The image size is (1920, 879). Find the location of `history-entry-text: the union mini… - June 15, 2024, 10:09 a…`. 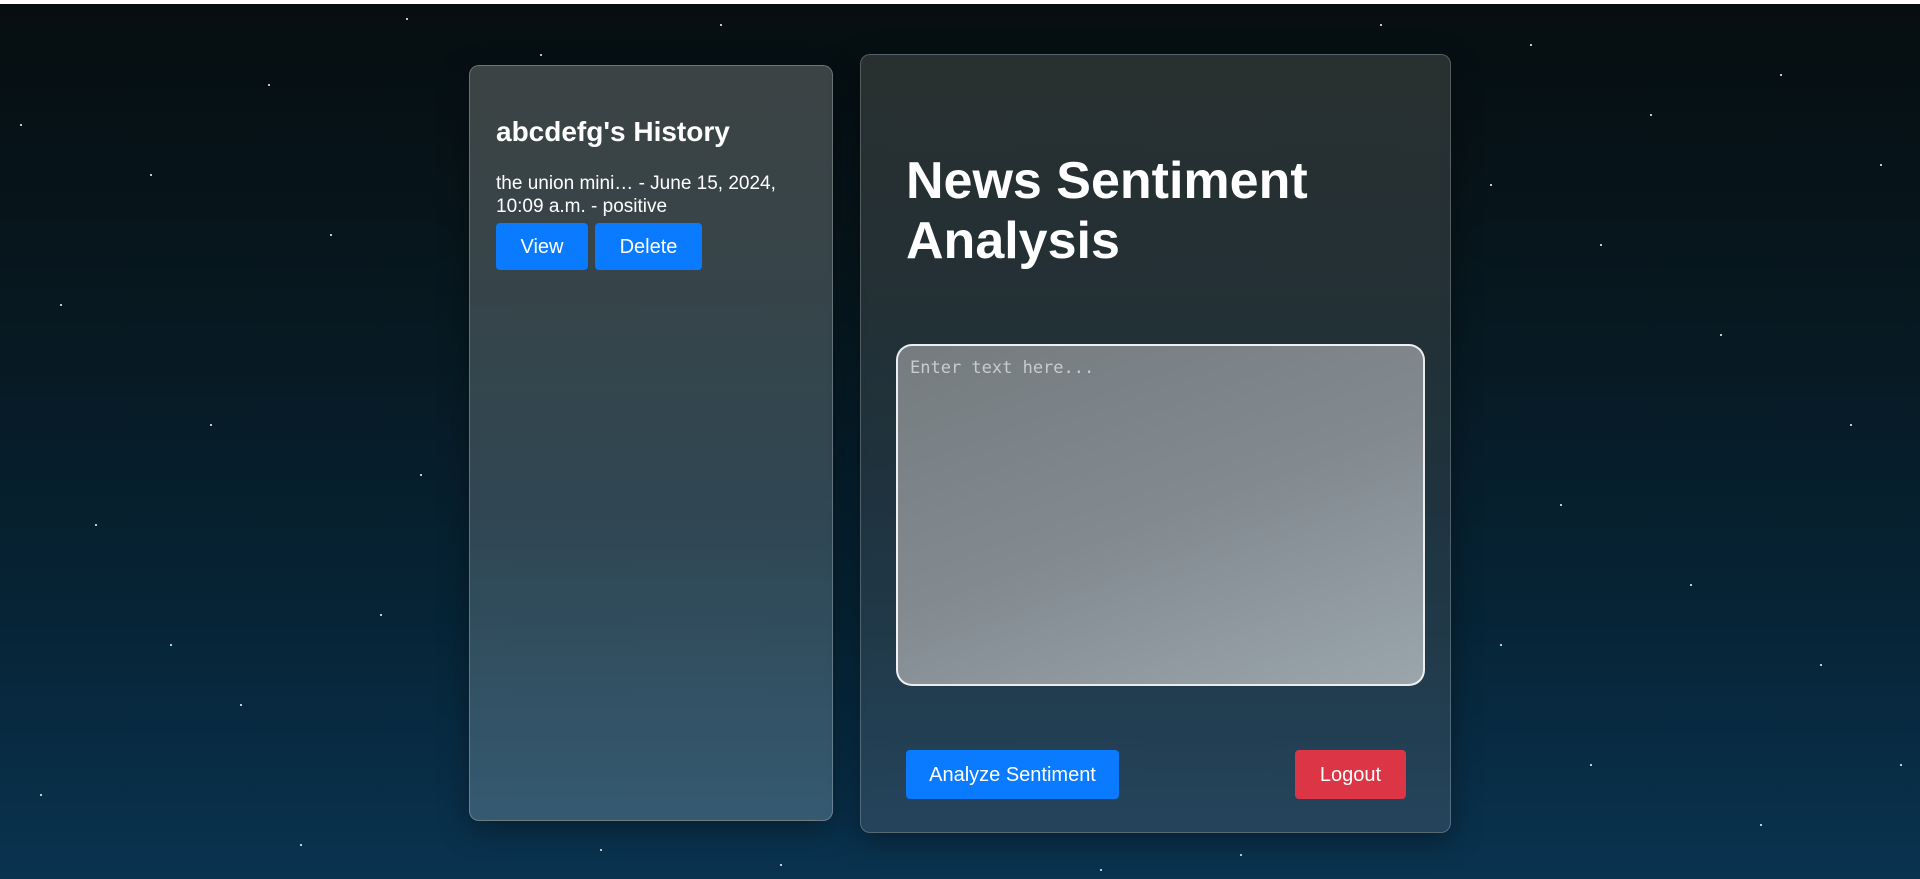

history-entry-text: the union mini… - June 15, 2024, 10:09 a… is located at coordinates (636, 195).